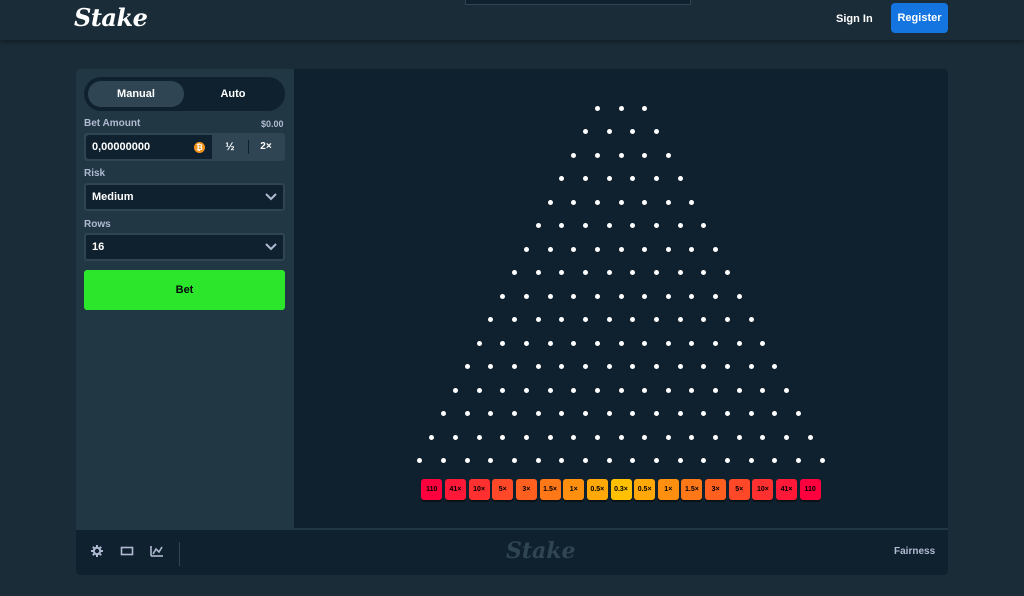  Describe the element at coordinates (541, 551) in the screenshot. I see `stake-watermark: Stake` at that location.